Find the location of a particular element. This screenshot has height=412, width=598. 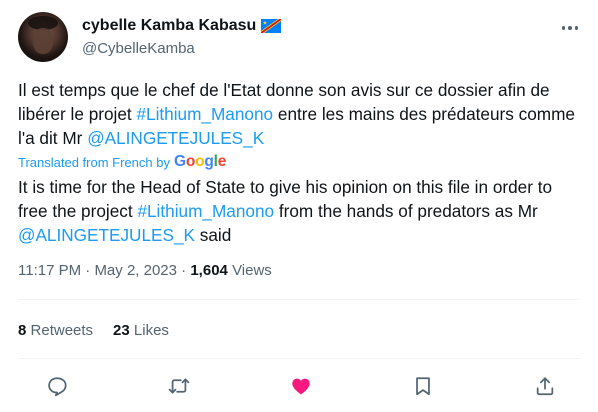

author-display-name: cybelle Kamba Kabasu is located at coordinates (169, 26).